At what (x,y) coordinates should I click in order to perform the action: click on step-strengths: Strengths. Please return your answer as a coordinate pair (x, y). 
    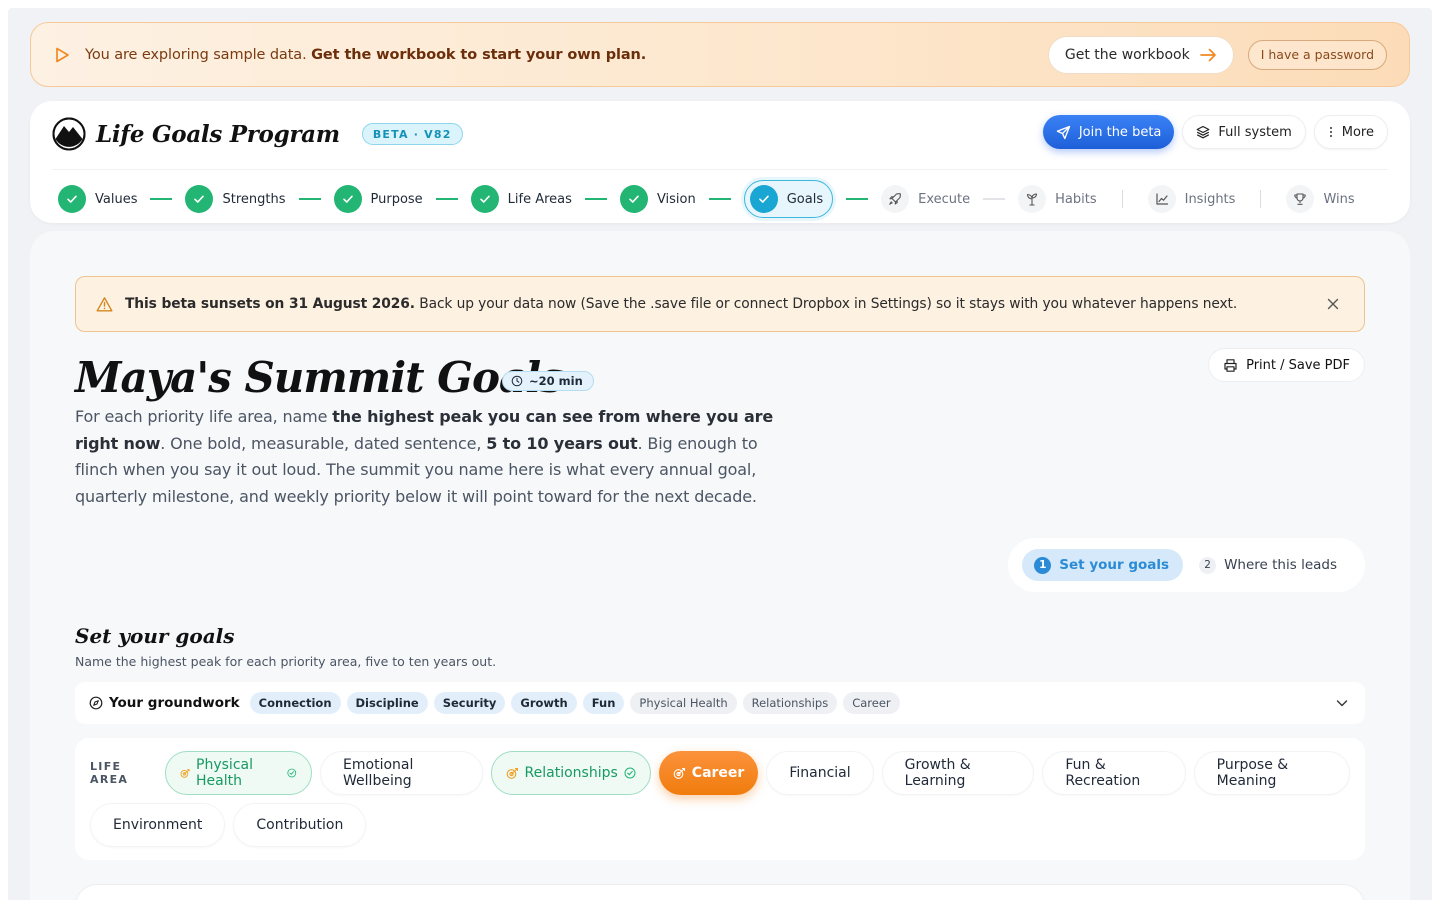
    Looking at the image, I should click on (235, 199).